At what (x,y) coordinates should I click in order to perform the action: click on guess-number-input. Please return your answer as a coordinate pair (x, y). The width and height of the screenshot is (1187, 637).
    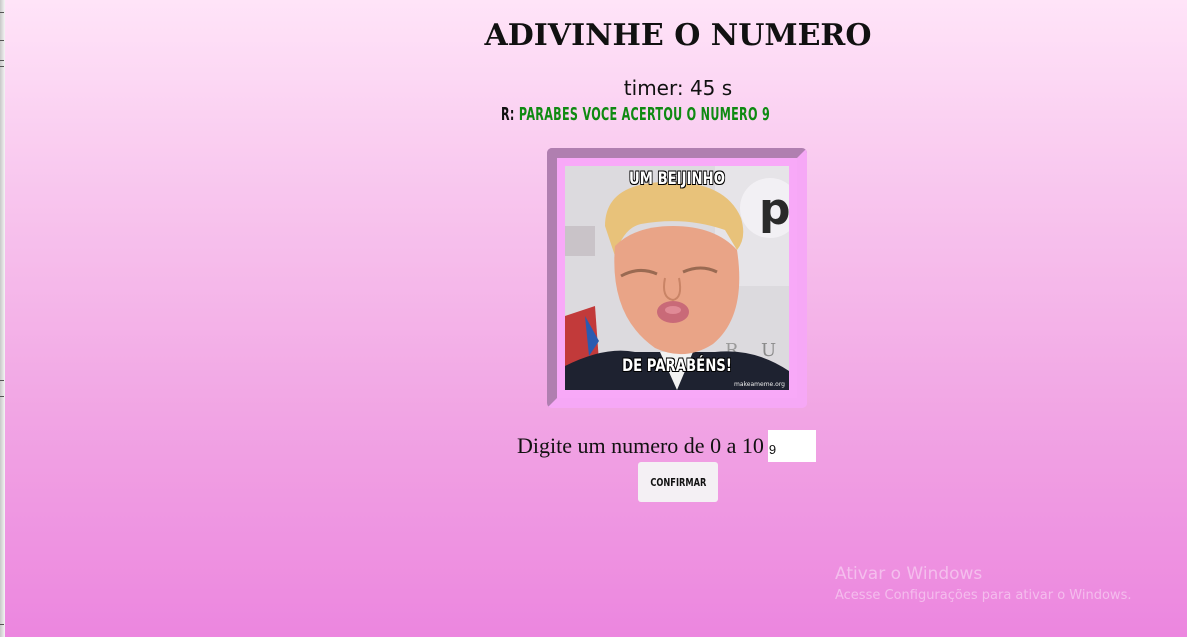
    Looking at the image, I should click on (791, 446).